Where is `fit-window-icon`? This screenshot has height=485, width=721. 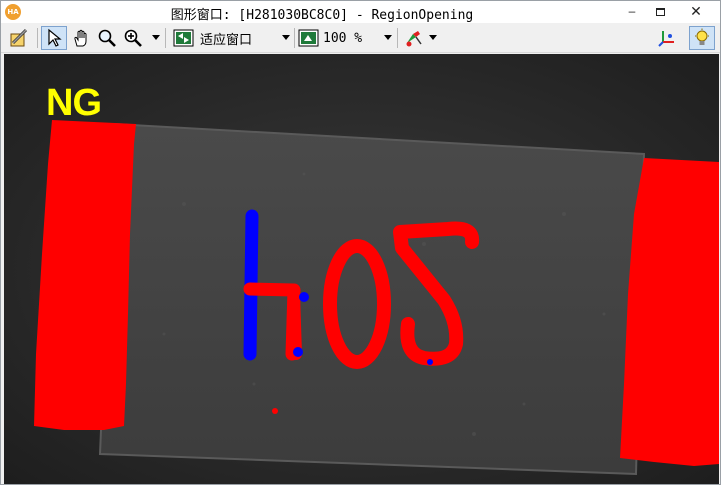
fit-window-icon is located at coordinates (183, 38).